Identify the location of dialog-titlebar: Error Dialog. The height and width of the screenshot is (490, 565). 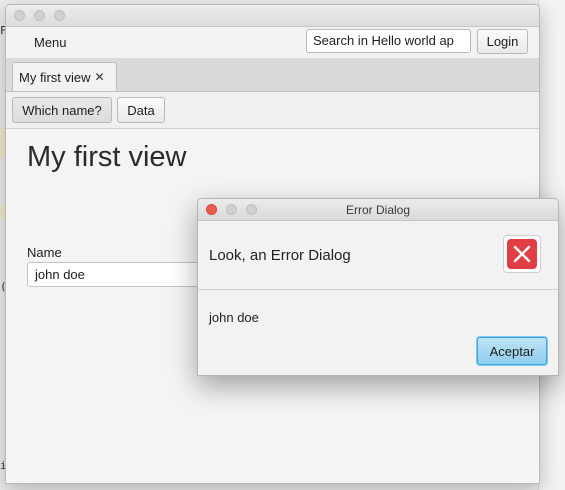
(378, 210).